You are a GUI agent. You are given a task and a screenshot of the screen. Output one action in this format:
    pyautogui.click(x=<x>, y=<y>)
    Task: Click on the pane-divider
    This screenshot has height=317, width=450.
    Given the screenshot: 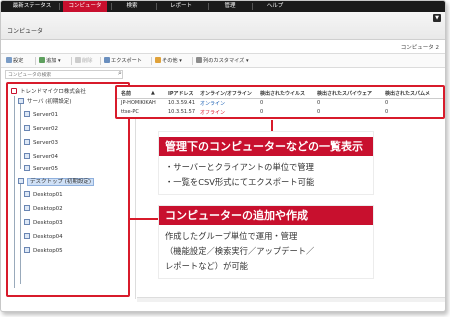 What is the action you would take?
    pyautogui.click(x=135, y=209)
    